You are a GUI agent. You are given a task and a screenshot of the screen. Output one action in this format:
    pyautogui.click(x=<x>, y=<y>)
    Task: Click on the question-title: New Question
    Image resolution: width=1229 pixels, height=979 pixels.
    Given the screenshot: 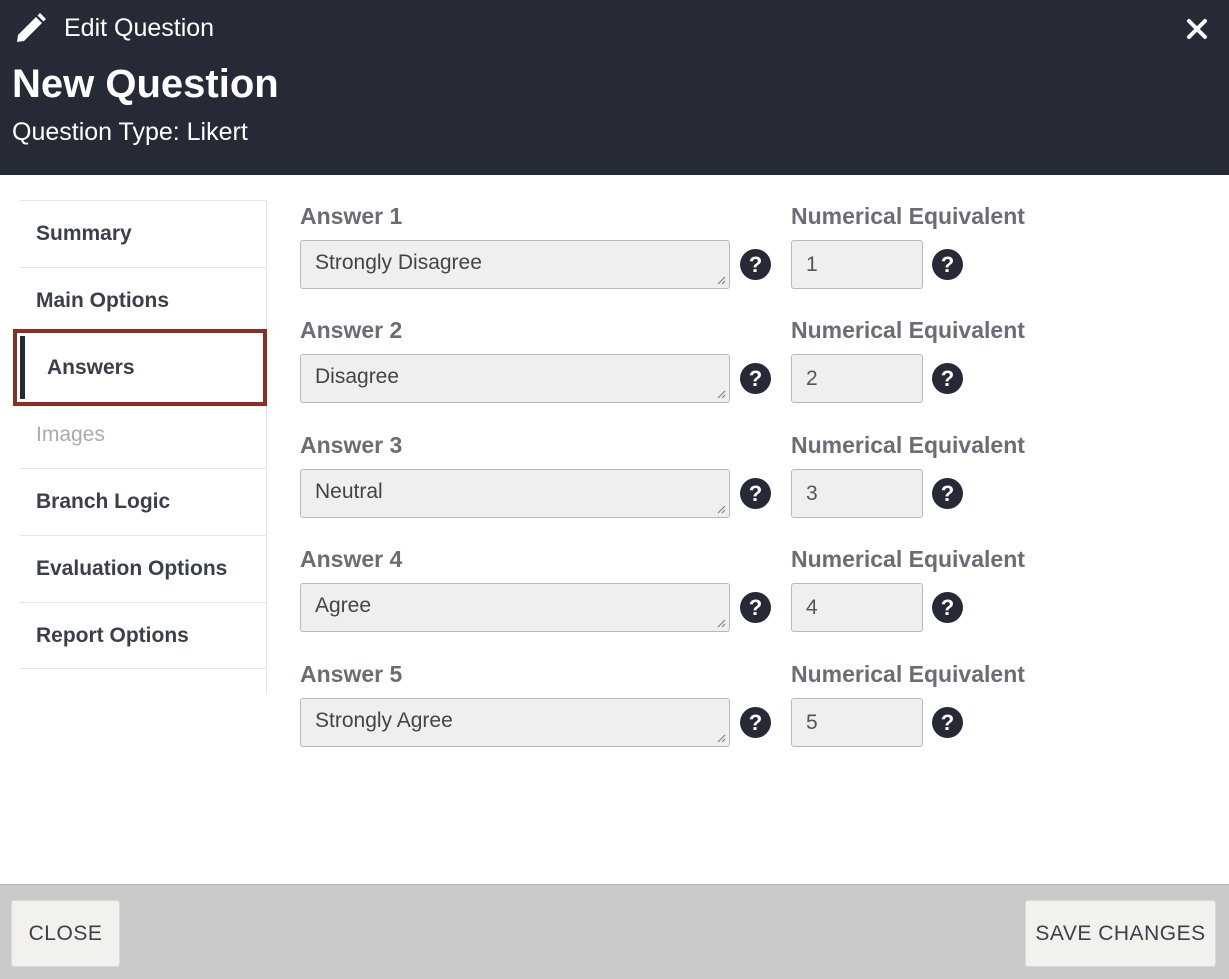 What is the action you would take?
    pyautogui.click(x=145, y=84)
    